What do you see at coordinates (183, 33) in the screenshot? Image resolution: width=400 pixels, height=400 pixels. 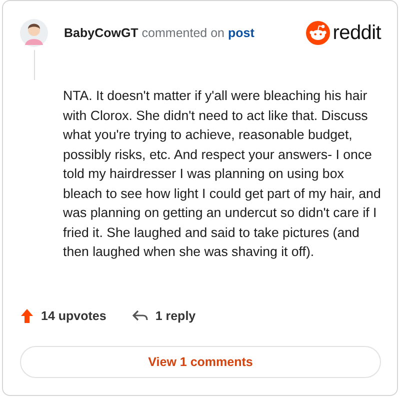 I see `action-text: commented on` at bounding box center [183, 33].